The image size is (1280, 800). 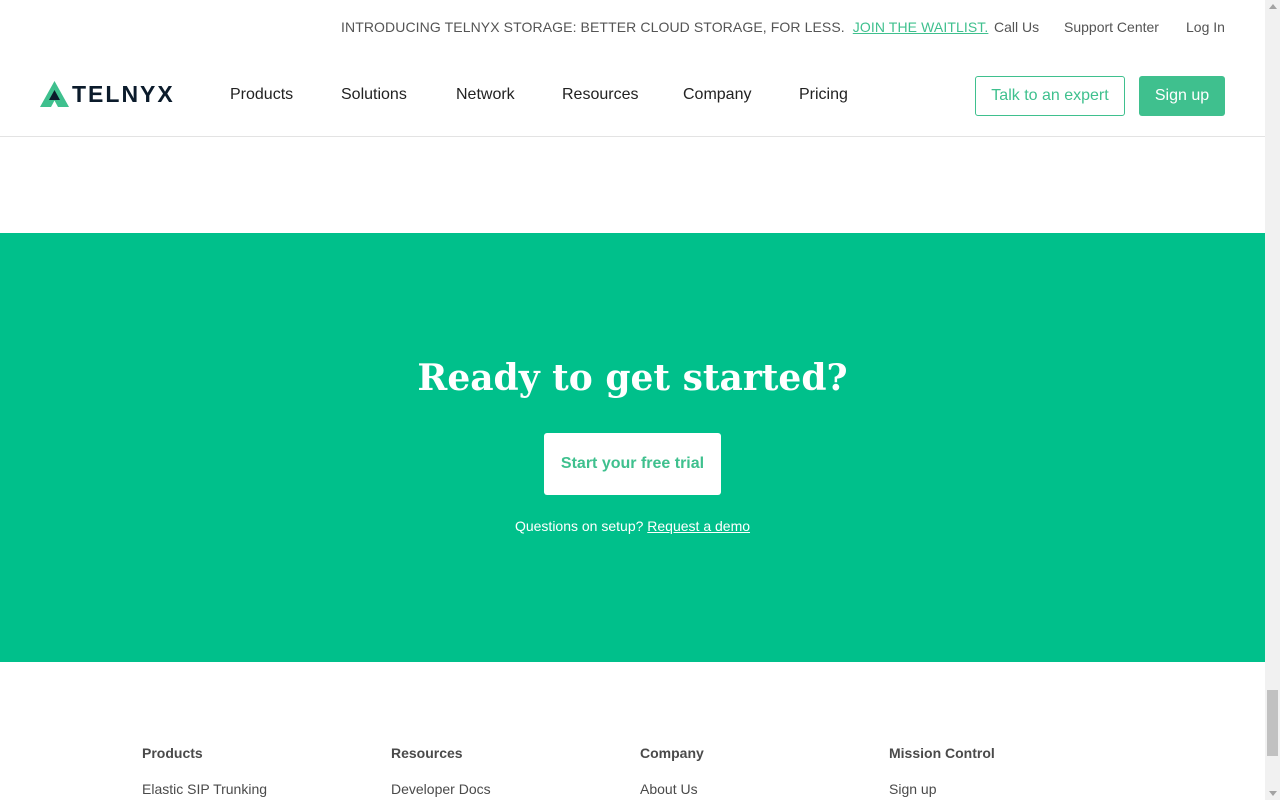 What do you see at coordinates (823, 95) in the screenshot?
I see `nav-pricing: Pricing` at bounding box center [823, 95].